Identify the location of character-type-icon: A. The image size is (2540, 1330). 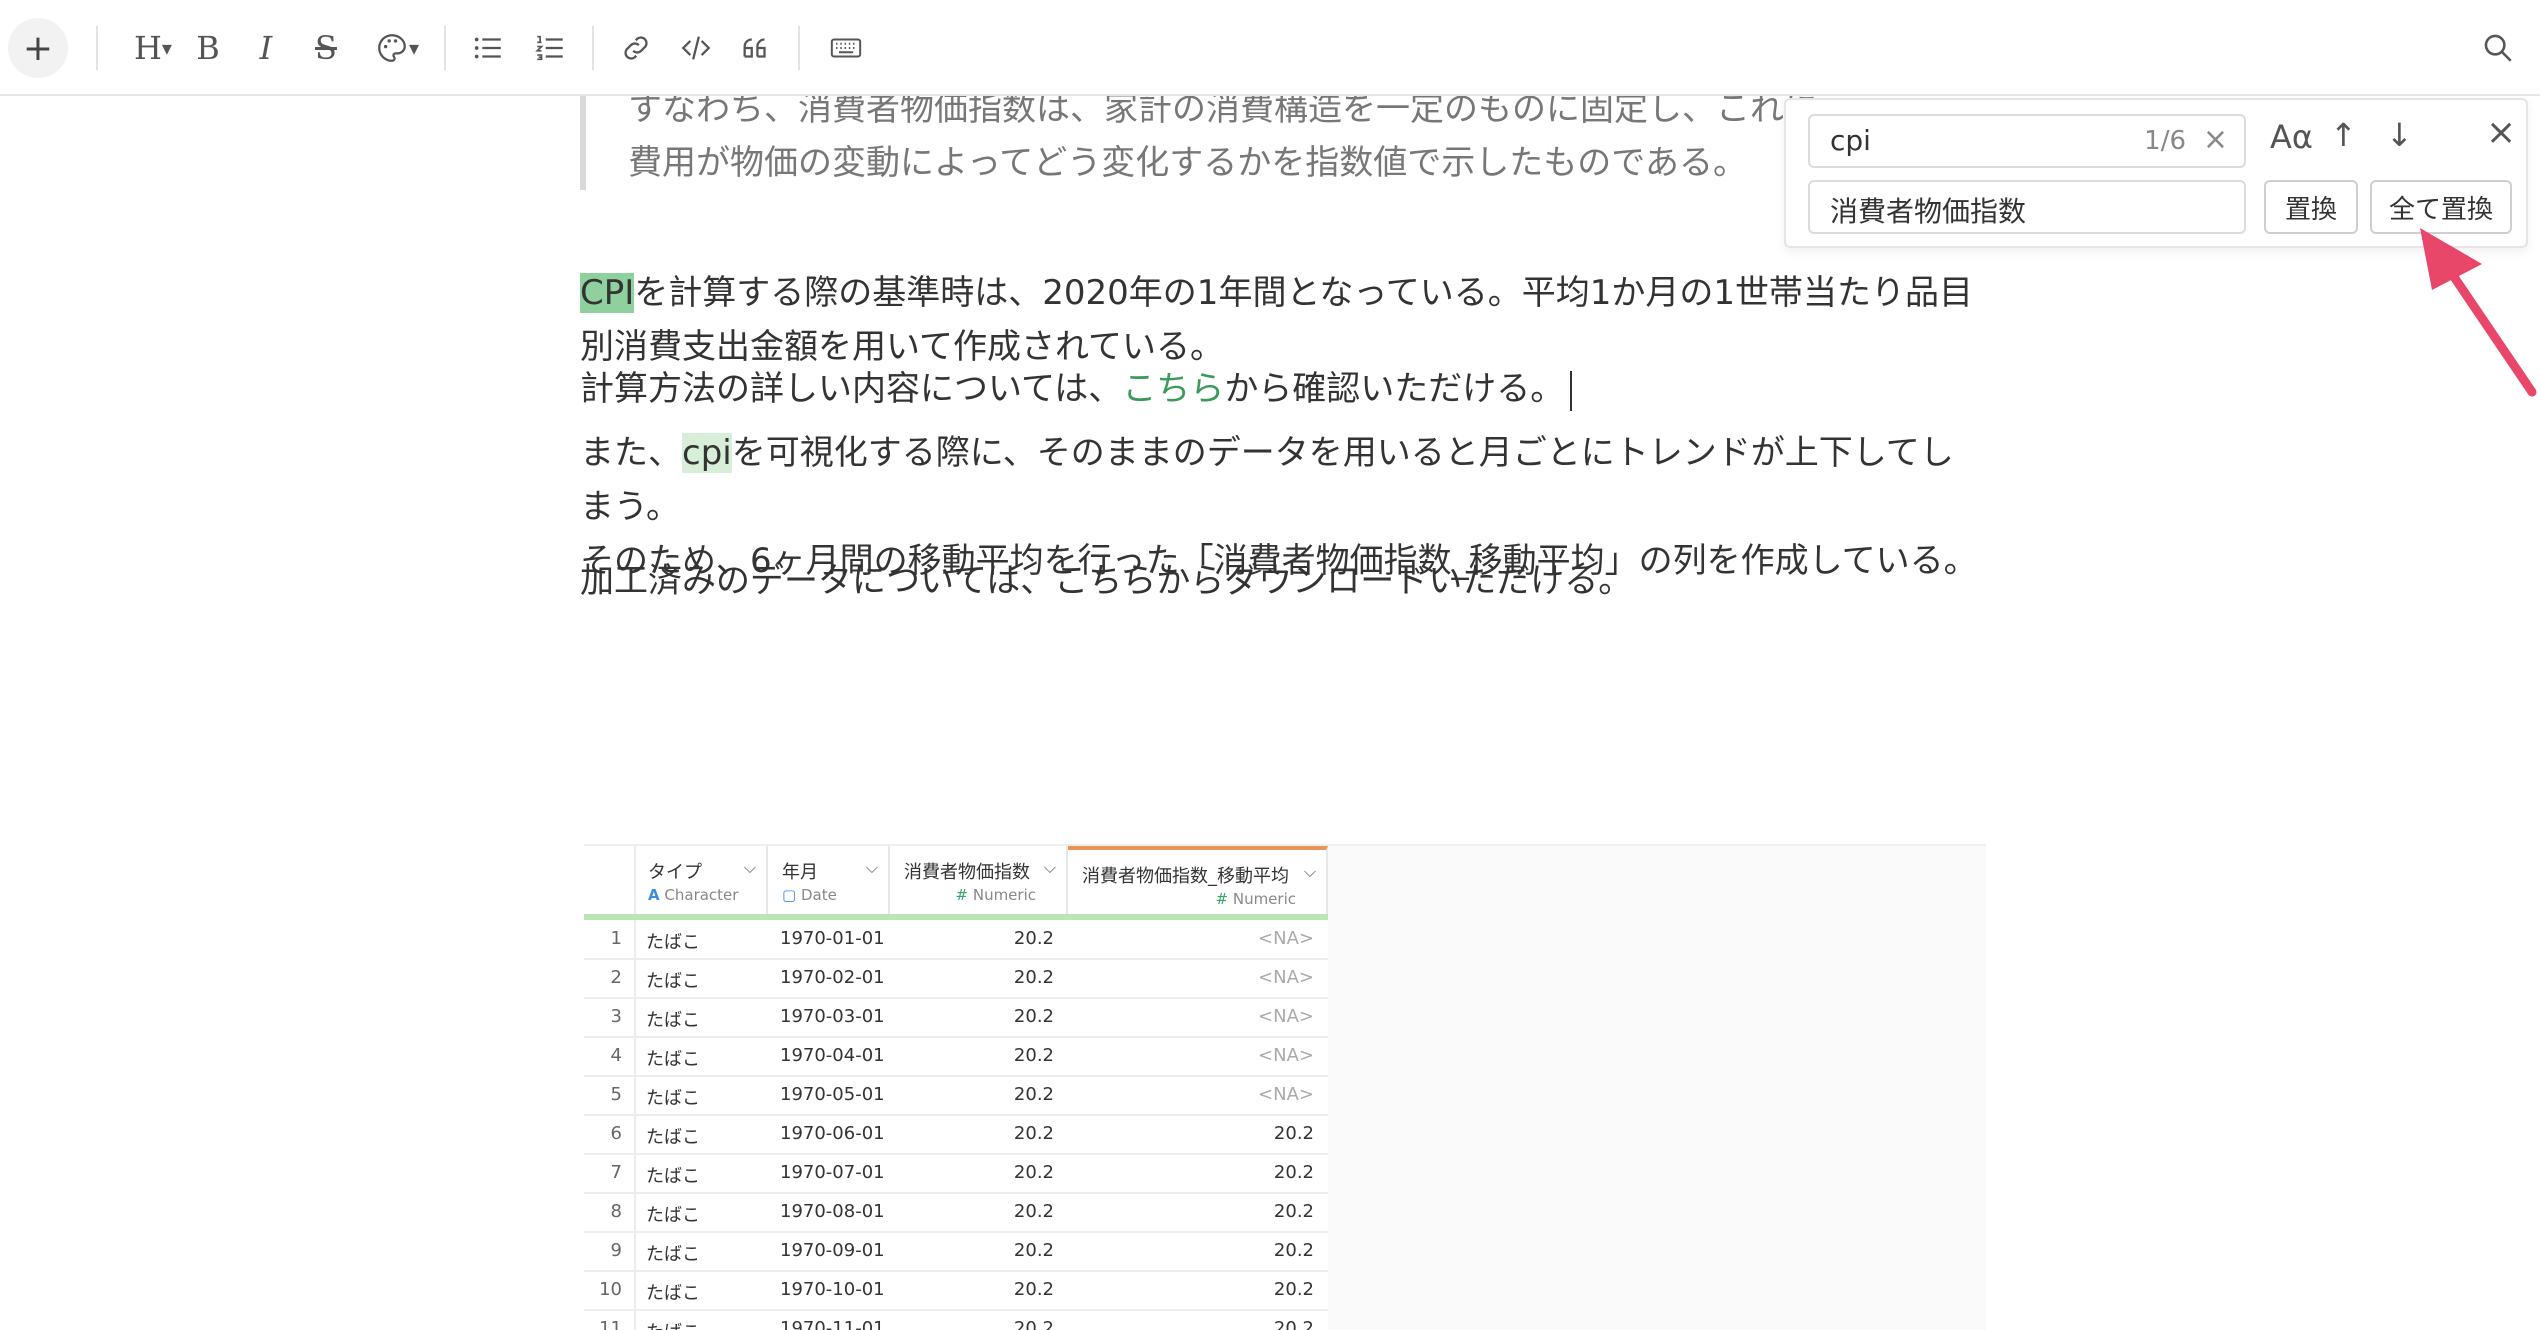
(654, 895).